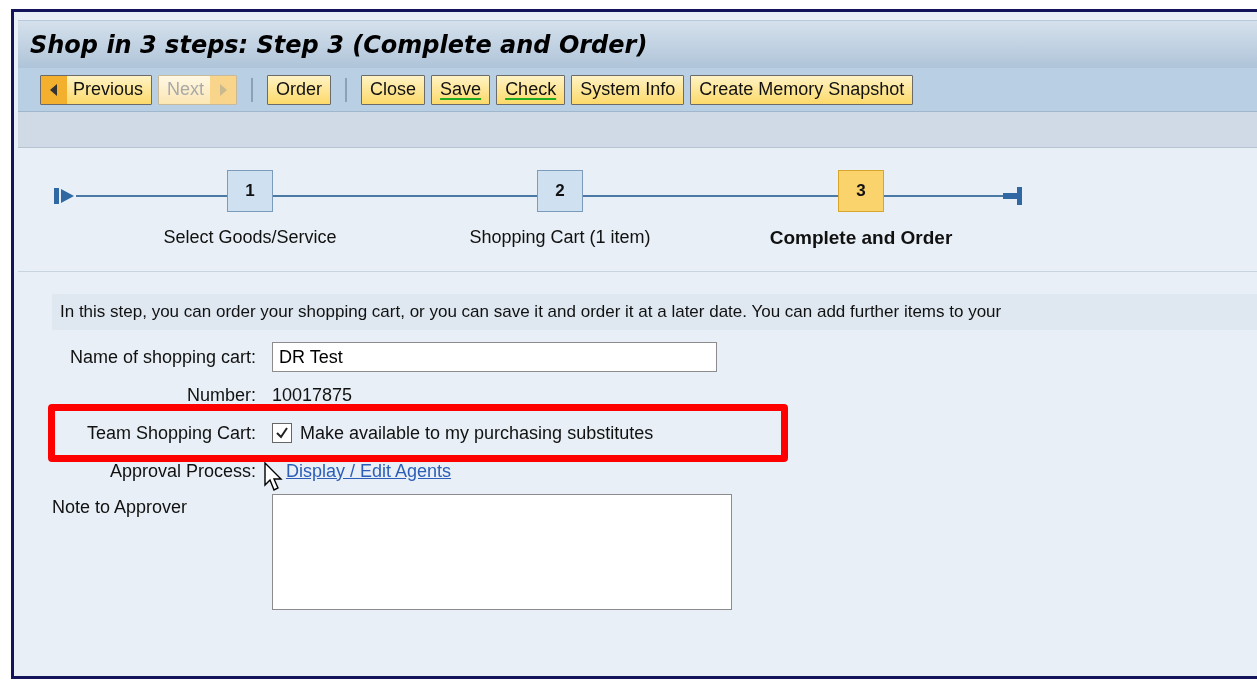 Image resolution: width=1257 pixels, height=680 pixels. I want to click on toolbar-button: Order, so click(299, 89).